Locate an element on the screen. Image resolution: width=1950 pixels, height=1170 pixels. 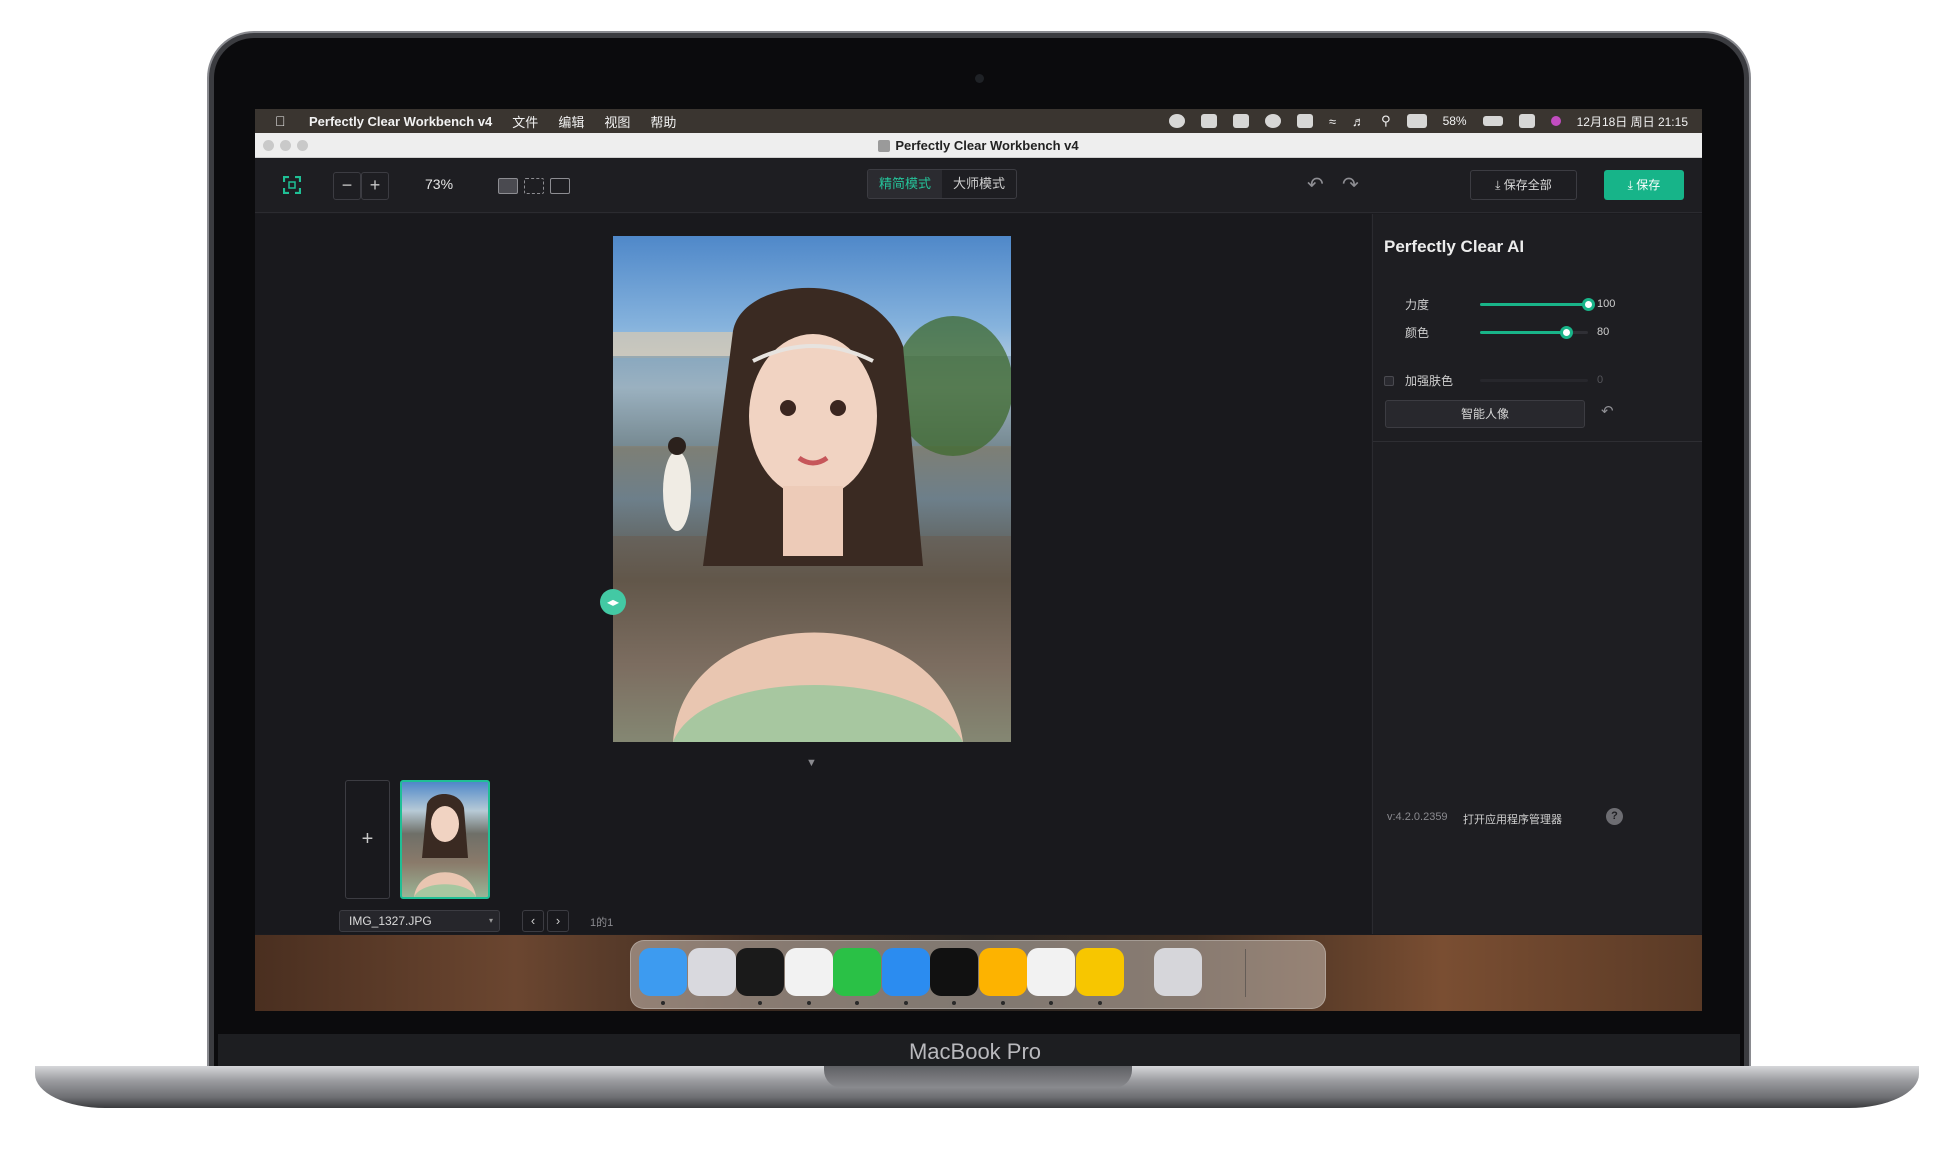
sketch-icon is located at coordinates (1002, 972).